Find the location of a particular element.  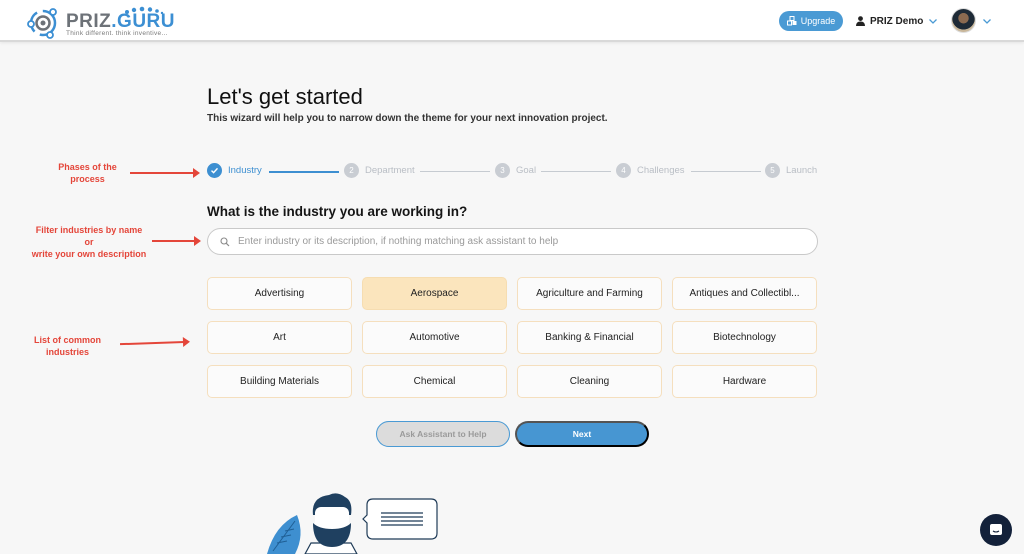

step-label: Goal is located at coordinates (526, 170).